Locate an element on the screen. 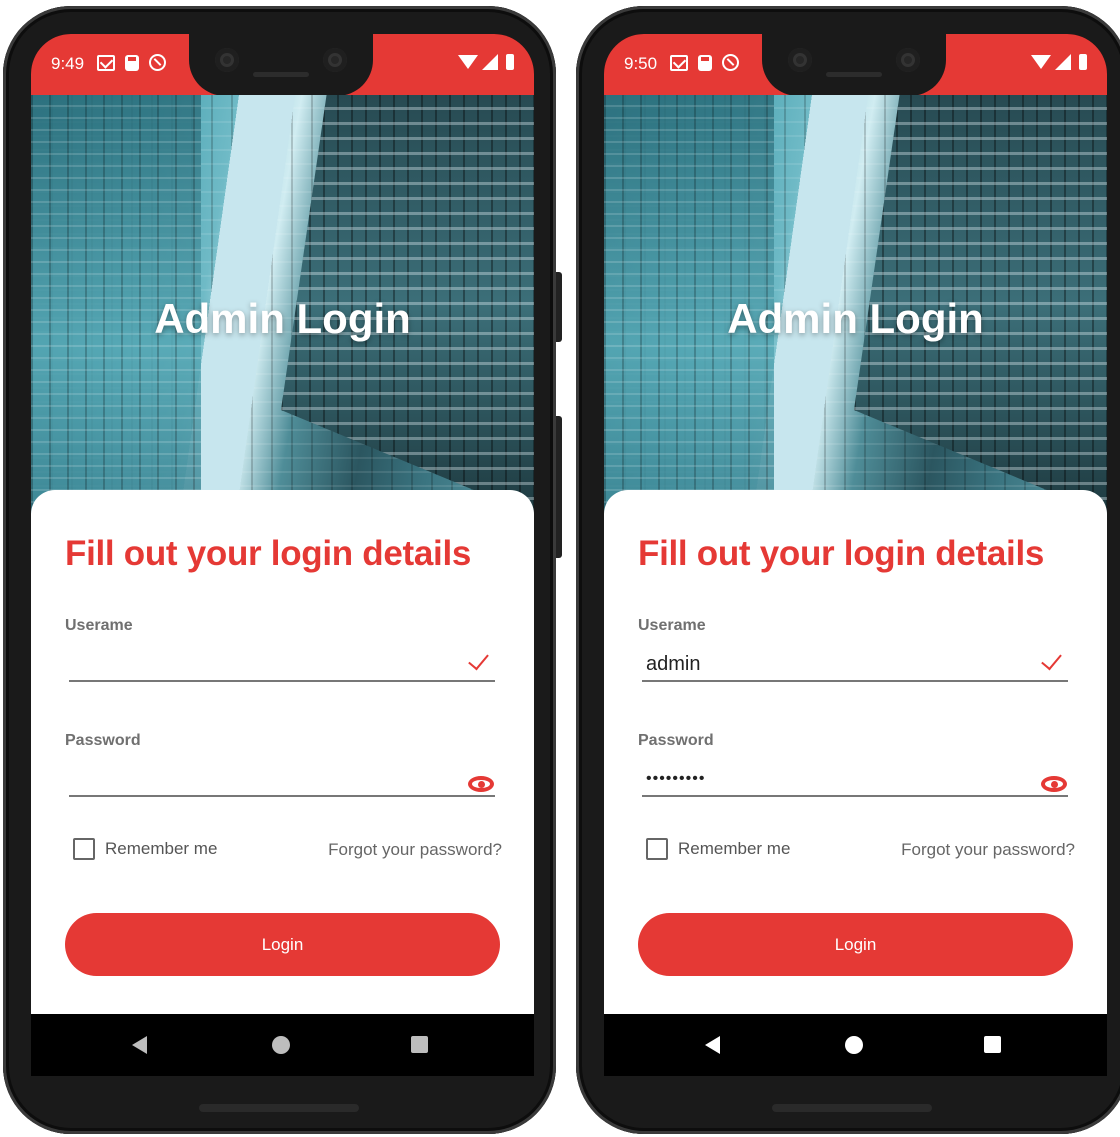 This screenshot has width=1120, height=1137. power-button is located at coordinates (559, 307).